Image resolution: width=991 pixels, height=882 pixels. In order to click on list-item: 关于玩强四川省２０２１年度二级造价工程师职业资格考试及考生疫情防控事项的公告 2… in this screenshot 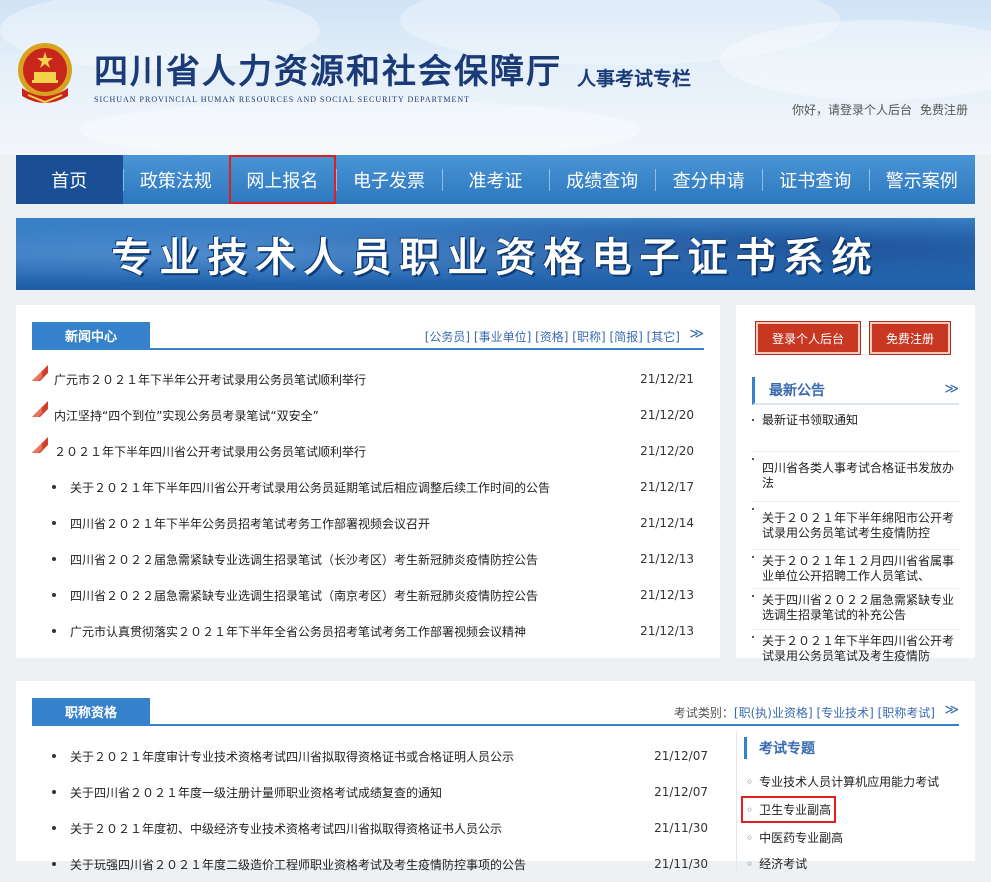, I will do `click(370, 864)`.